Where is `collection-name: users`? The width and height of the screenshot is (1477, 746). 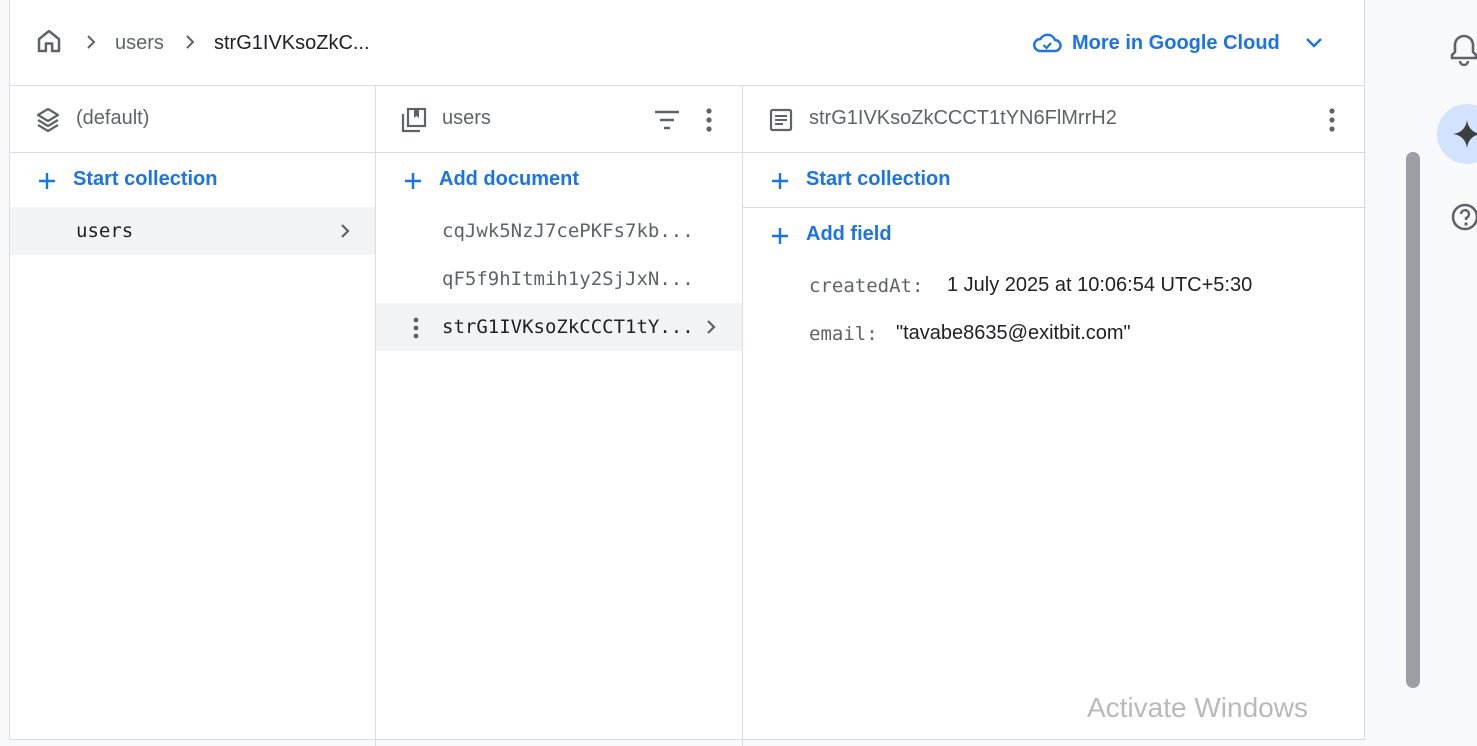 collection-name: users is located at coordinates (105, 231).